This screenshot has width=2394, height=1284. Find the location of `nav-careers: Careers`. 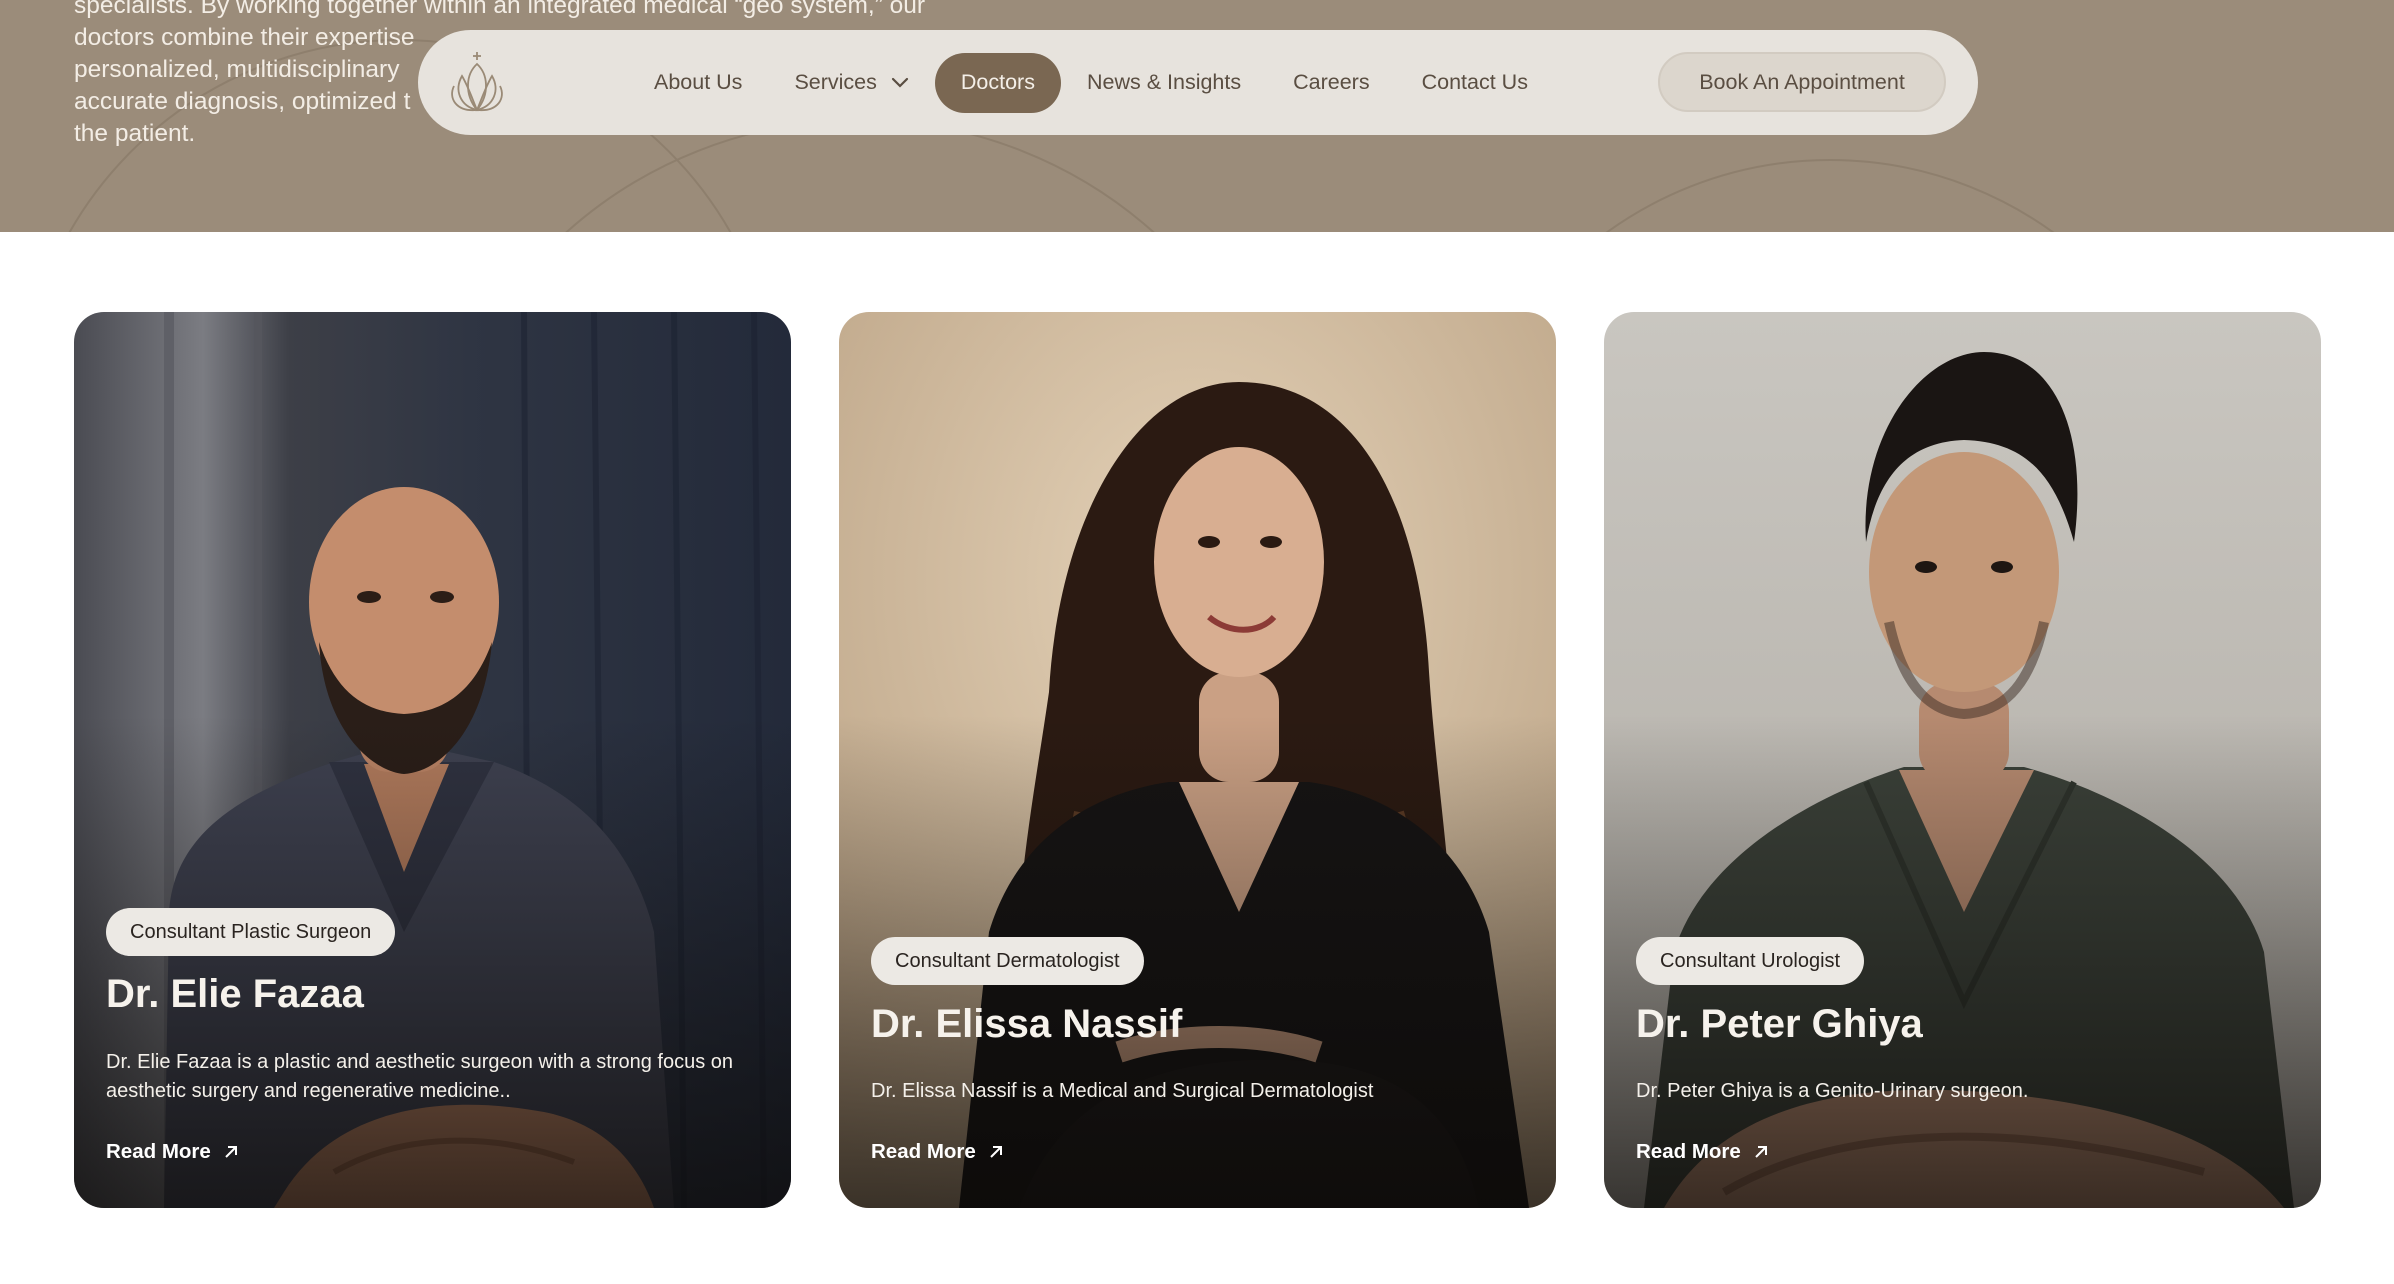

nav-careers: Careers is located at coordinates (1331, 83).